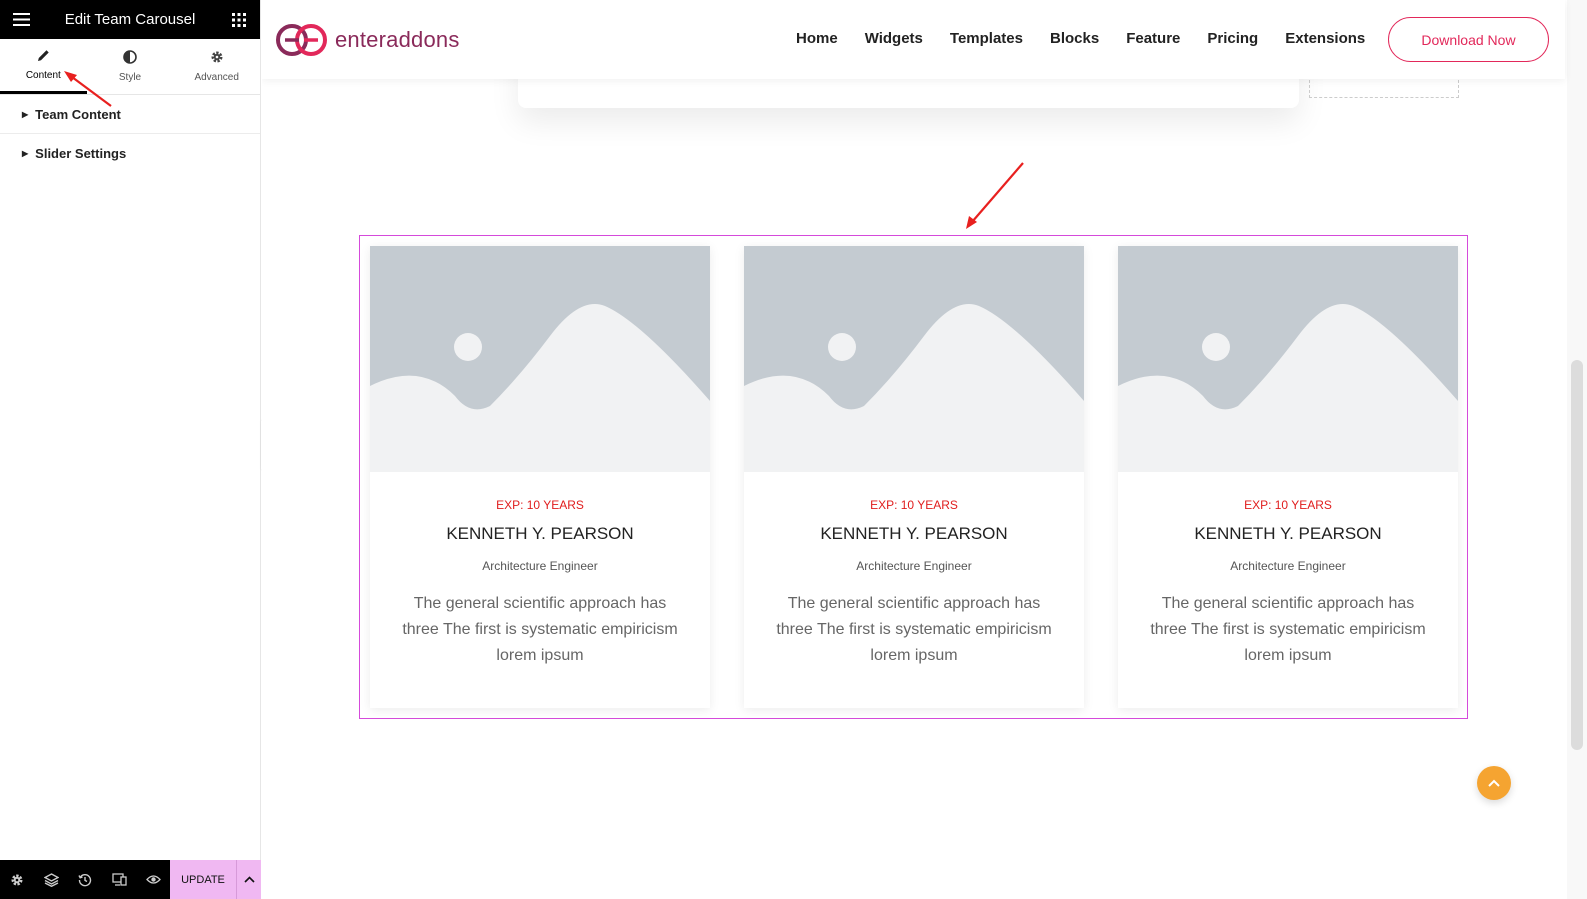 Image resolution: width=1587 pixels, height=899 pixels. Describe the element at coordinates (130, 114) in the screenshot. I see `section-team-content: ▶ Team Content` at that location.